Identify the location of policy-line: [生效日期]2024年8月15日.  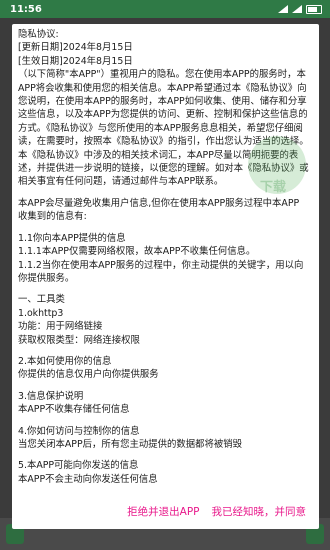
(75, 61).